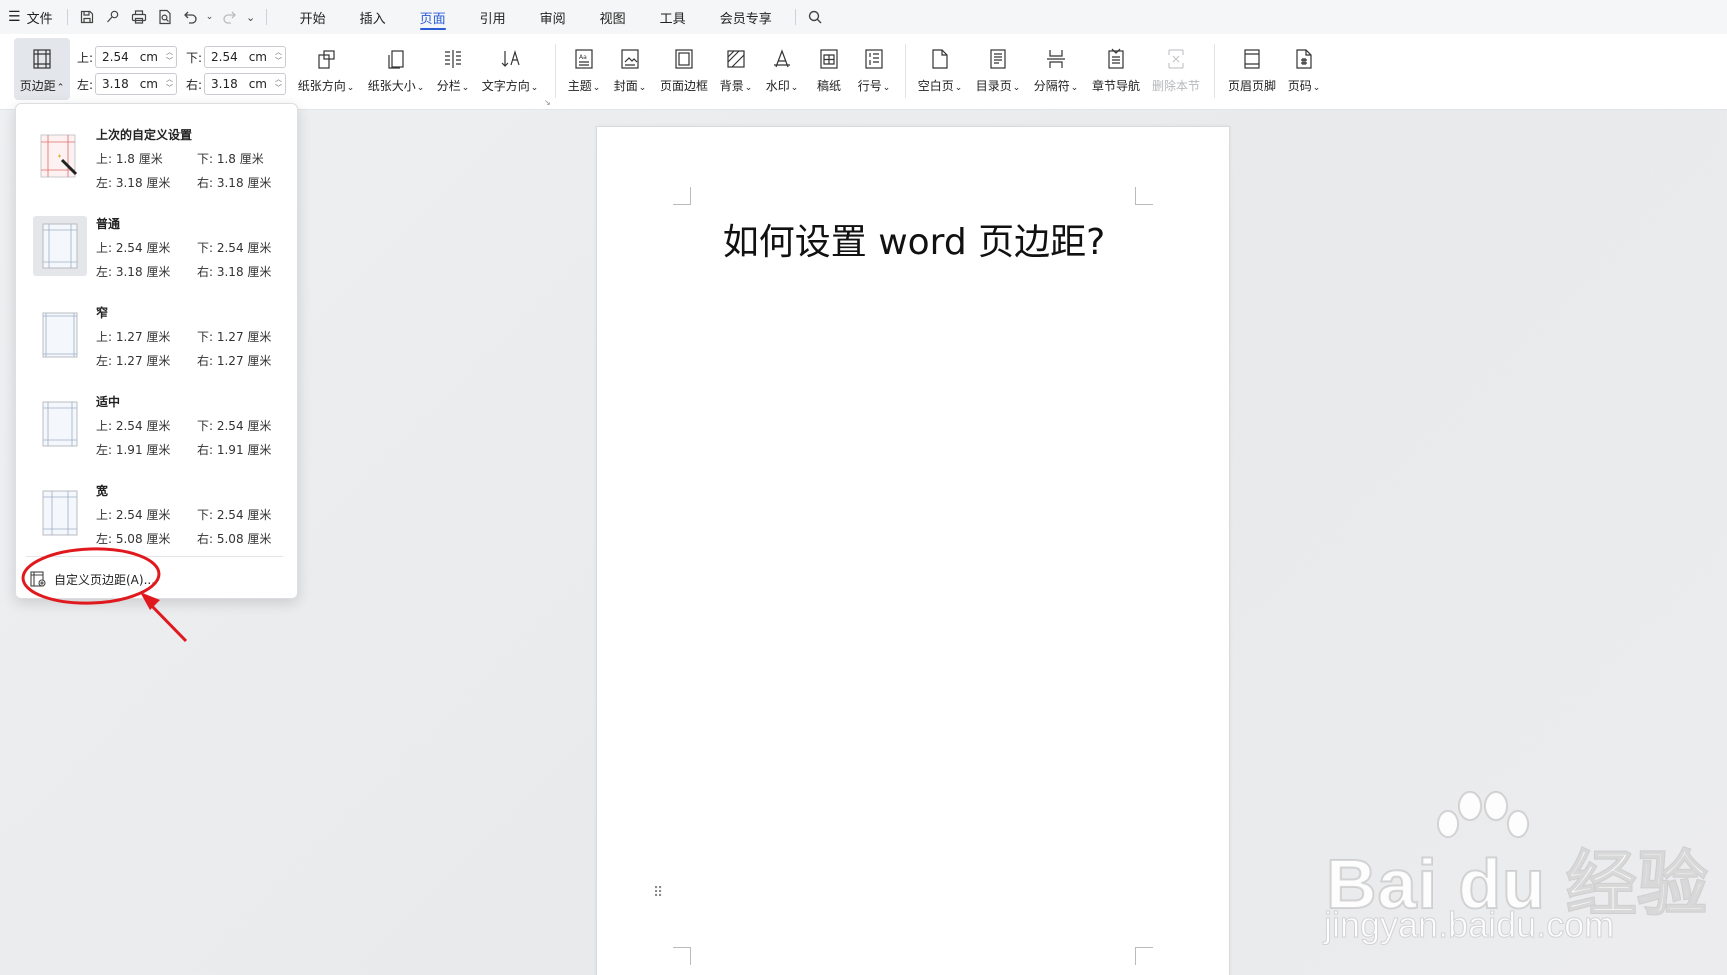 This screenshot has height=975, width=1727. Describe the element at coordinates (313, 17) in the screenshot. I see `tab-home: 开始` at that location.